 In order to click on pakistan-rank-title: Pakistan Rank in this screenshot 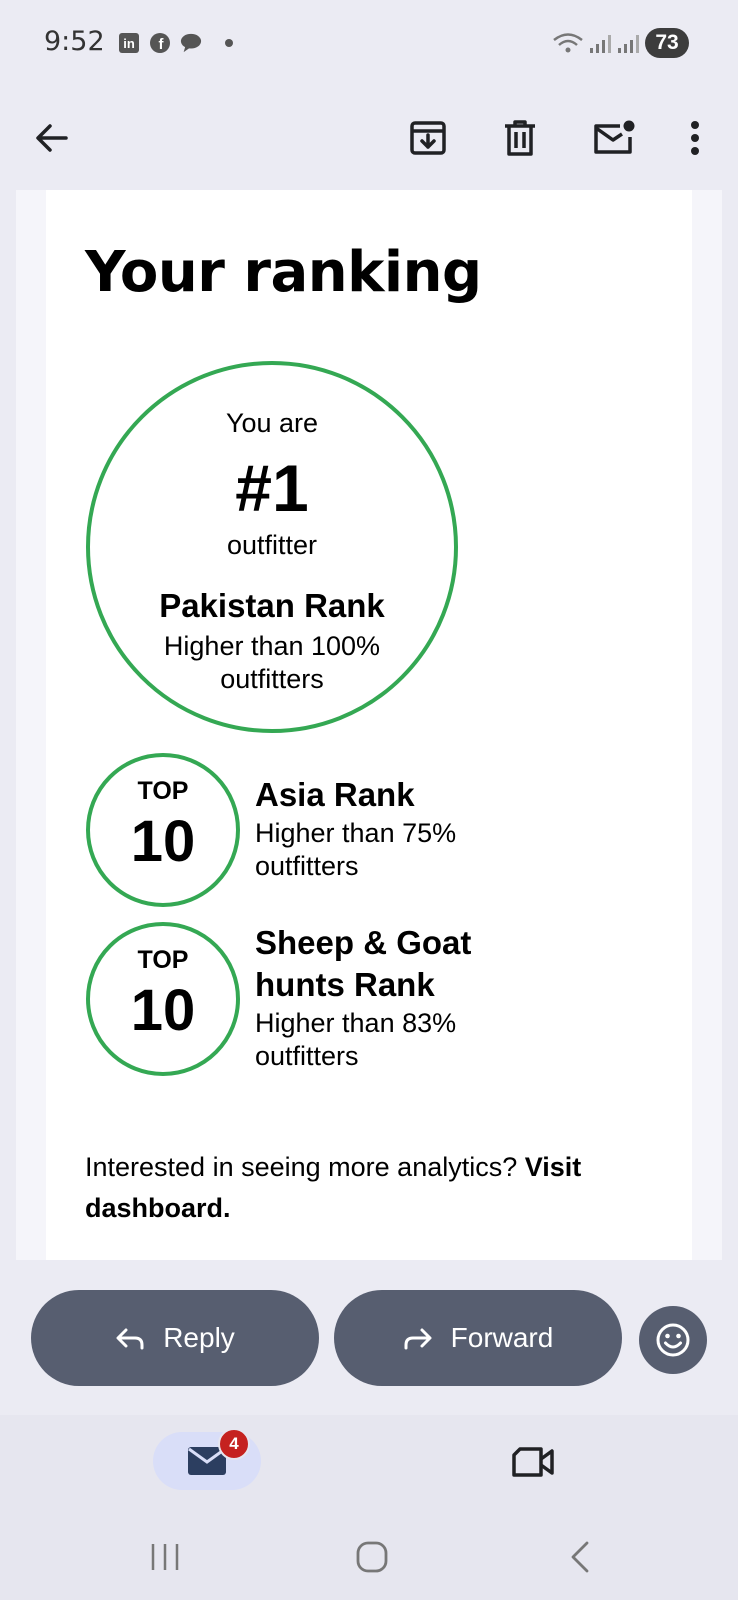, I will do `click(272, 605)`.